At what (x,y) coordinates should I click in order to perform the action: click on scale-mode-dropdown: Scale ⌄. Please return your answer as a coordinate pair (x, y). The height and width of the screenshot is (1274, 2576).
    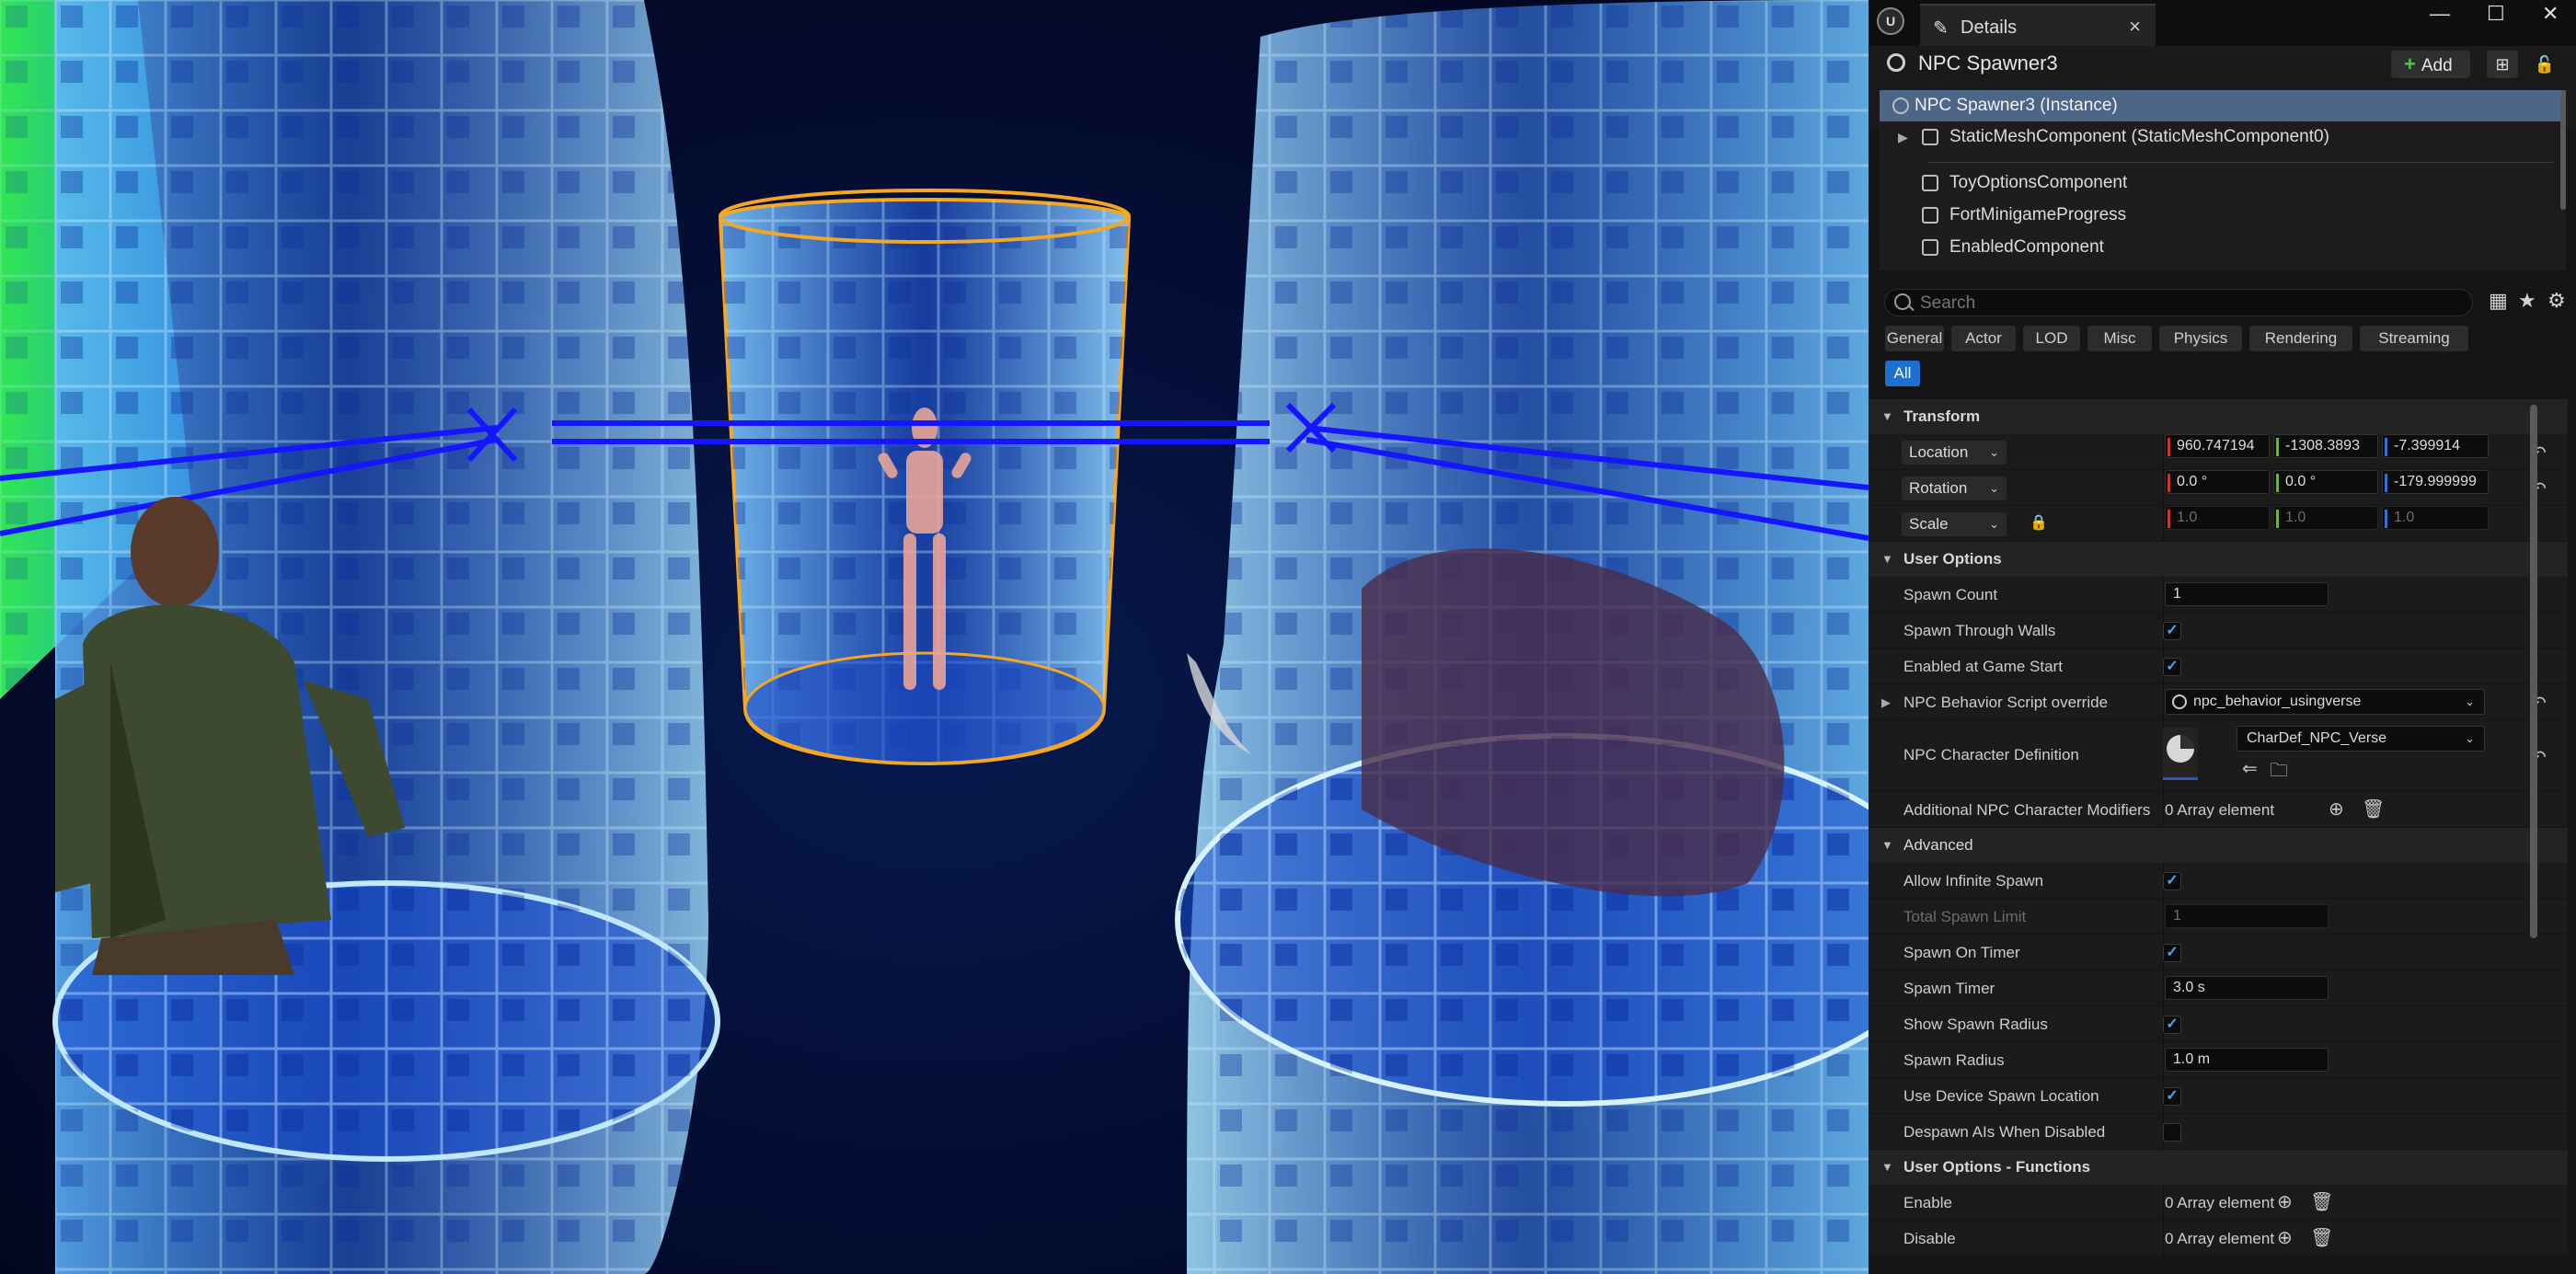
    Looking at the image, I should click on (1955, 524).